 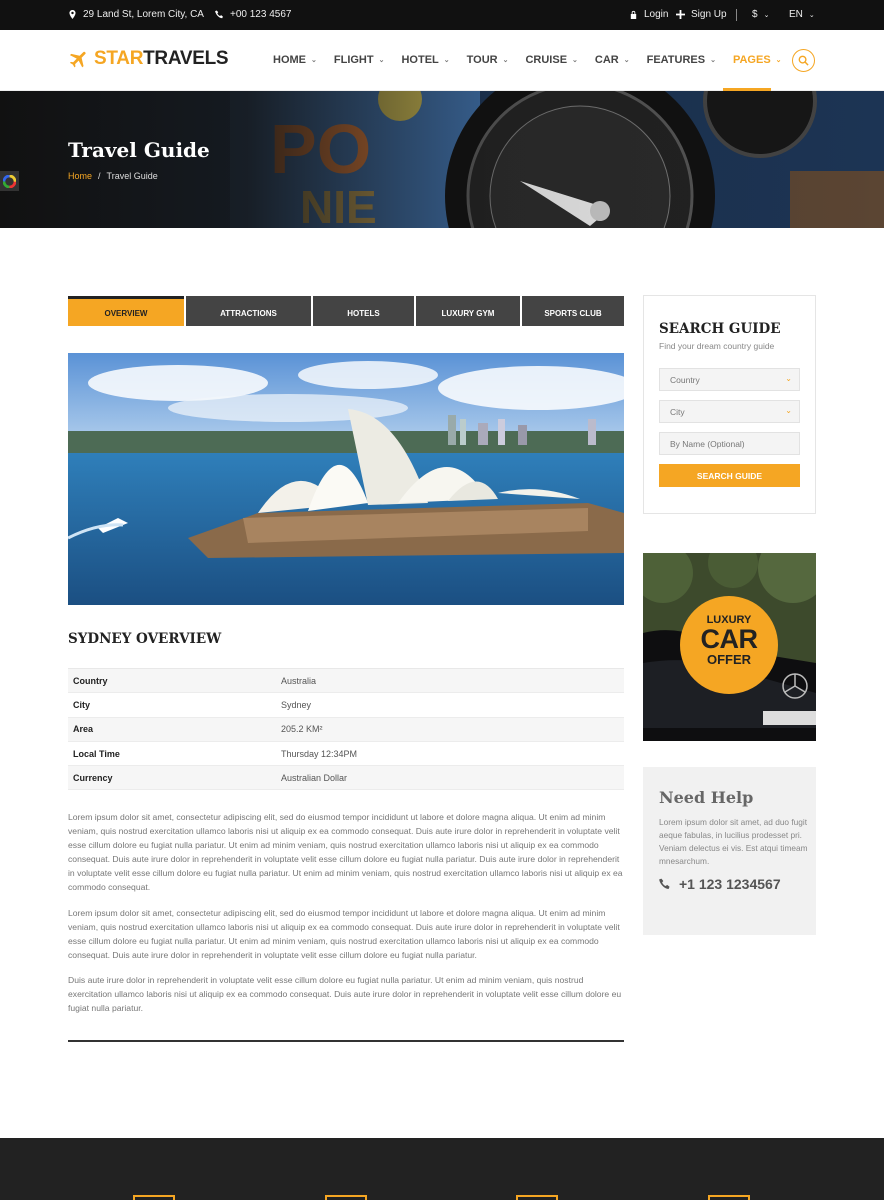 I want to click on plus-icon, so click(x=680, y=14).